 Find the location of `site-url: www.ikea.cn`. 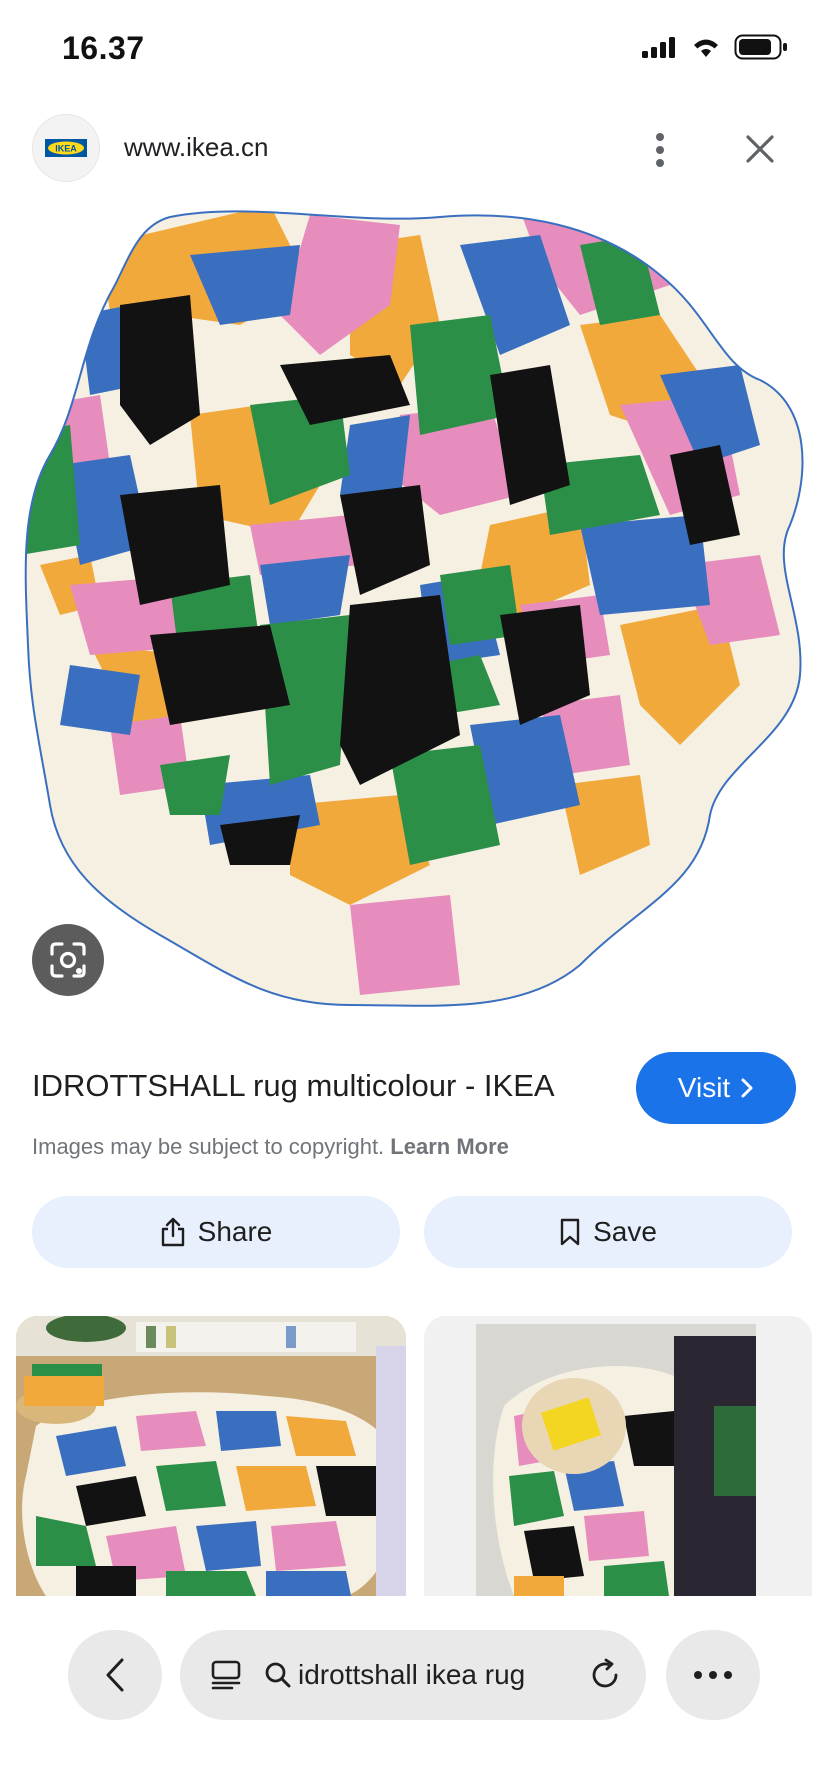

site-url: www.ikea.cn is located at coordinates (196, 147).